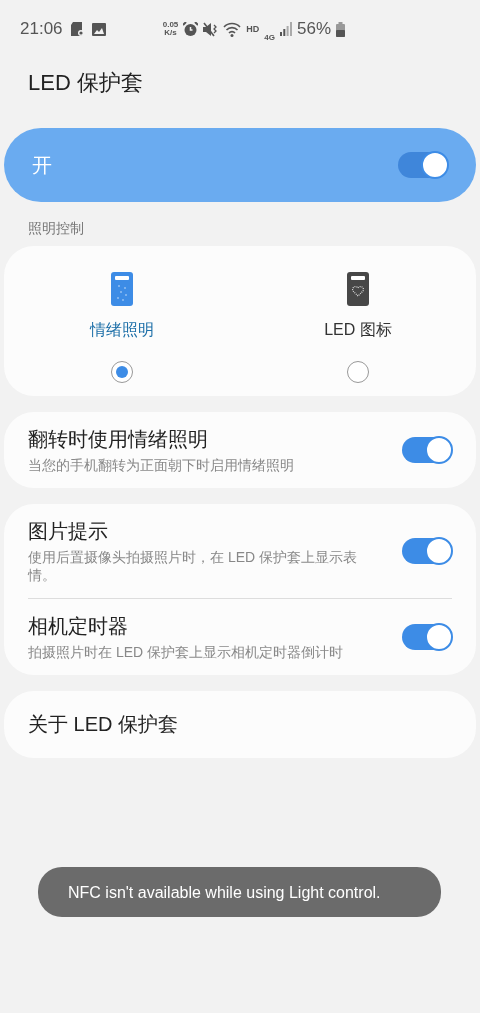 This screenshot has height=1013, width=480. Describe the element at coordinates (358, 330) in the screenshot. I see `option-label: LED 图标` at that location.